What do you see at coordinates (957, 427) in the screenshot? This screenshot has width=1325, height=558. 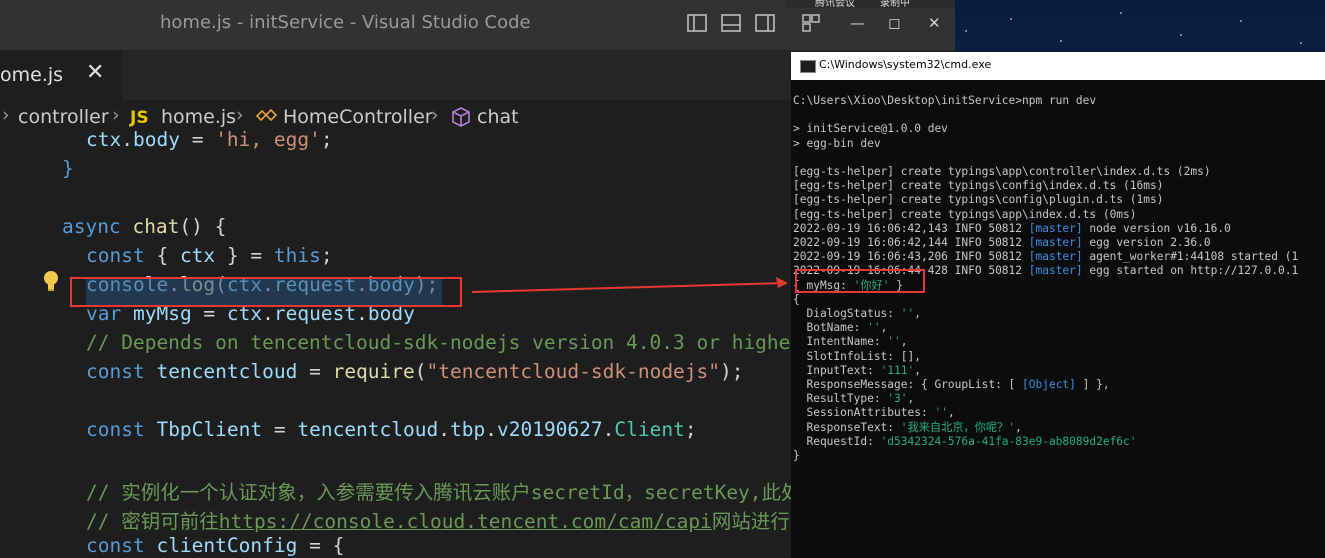 I see `cmd-token: '我来自北京，你呢？'` at bounding box center [957, 427].